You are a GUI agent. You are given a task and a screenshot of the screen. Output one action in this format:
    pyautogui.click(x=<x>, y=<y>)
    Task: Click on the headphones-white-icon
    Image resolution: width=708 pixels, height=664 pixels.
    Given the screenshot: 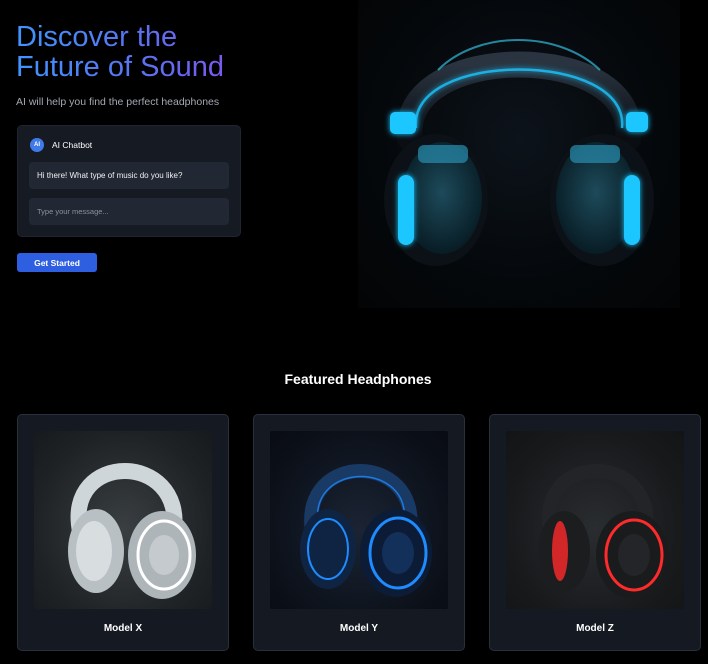 What is the action you would take?
    pyautogui.click(x=132, y=531)
    